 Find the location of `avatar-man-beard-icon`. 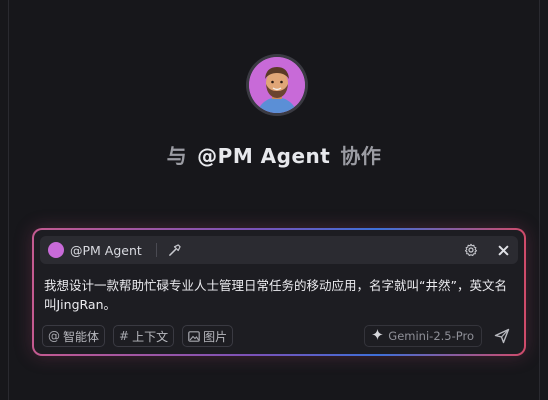

avatar-man-beard-icon is located at coordinates (277, 85).